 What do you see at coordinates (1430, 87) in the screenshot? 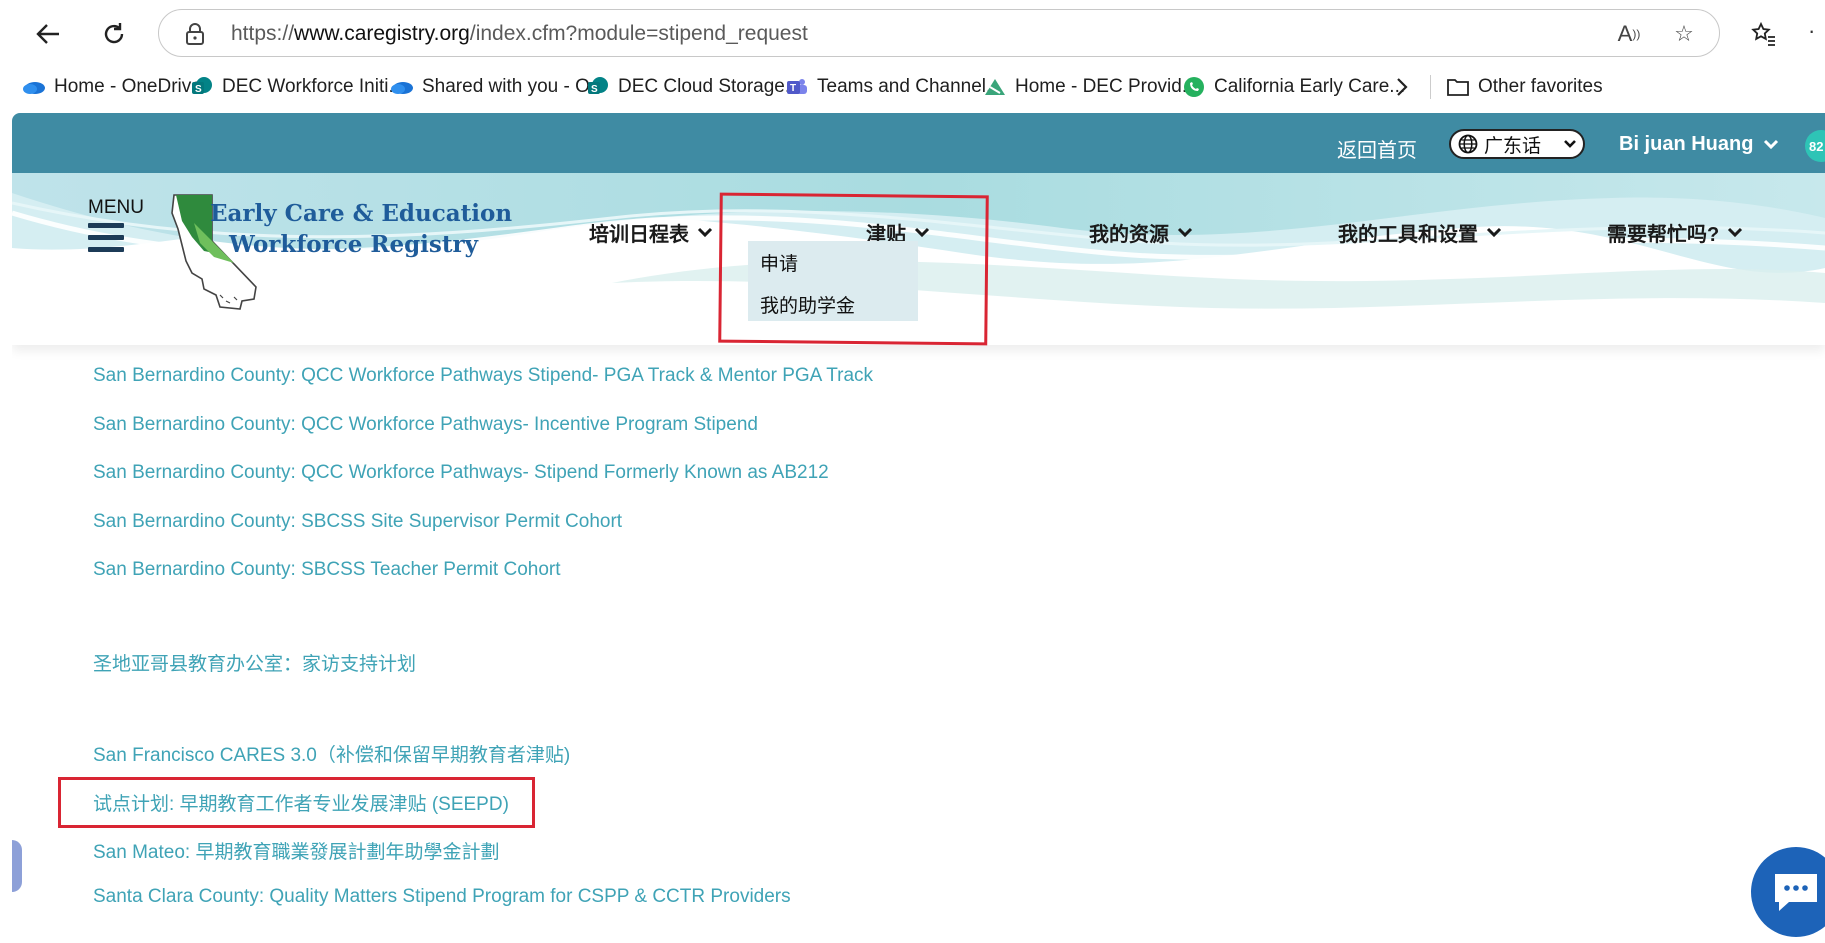
I see `bookmarks-divider` at bounding box center [1430, 87].